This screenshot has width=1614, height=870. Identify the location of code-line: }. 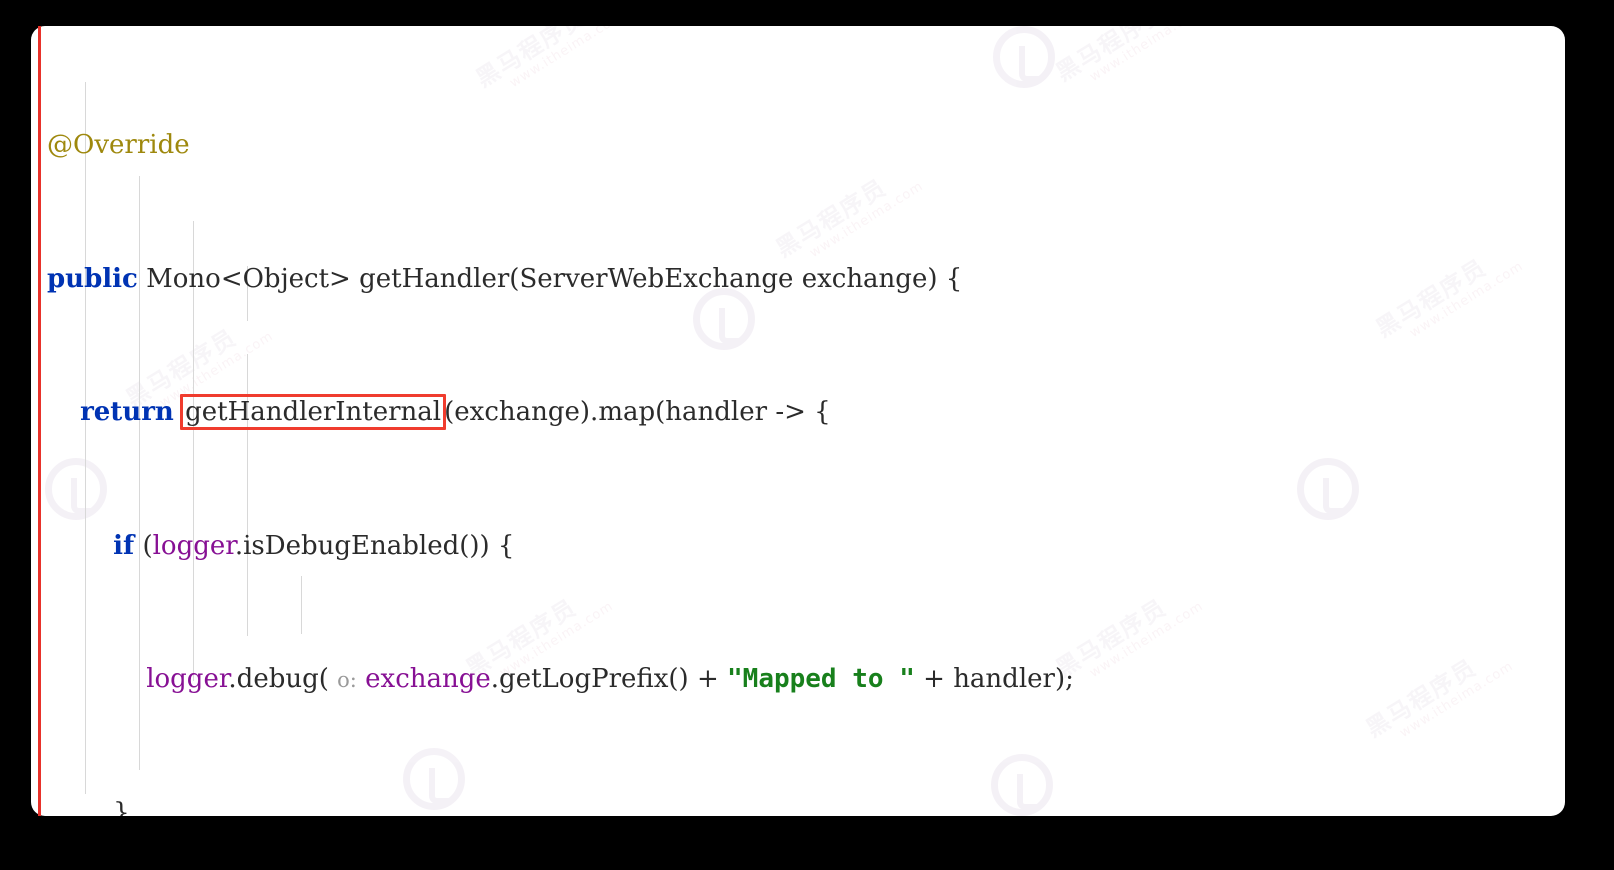
(88, 807).